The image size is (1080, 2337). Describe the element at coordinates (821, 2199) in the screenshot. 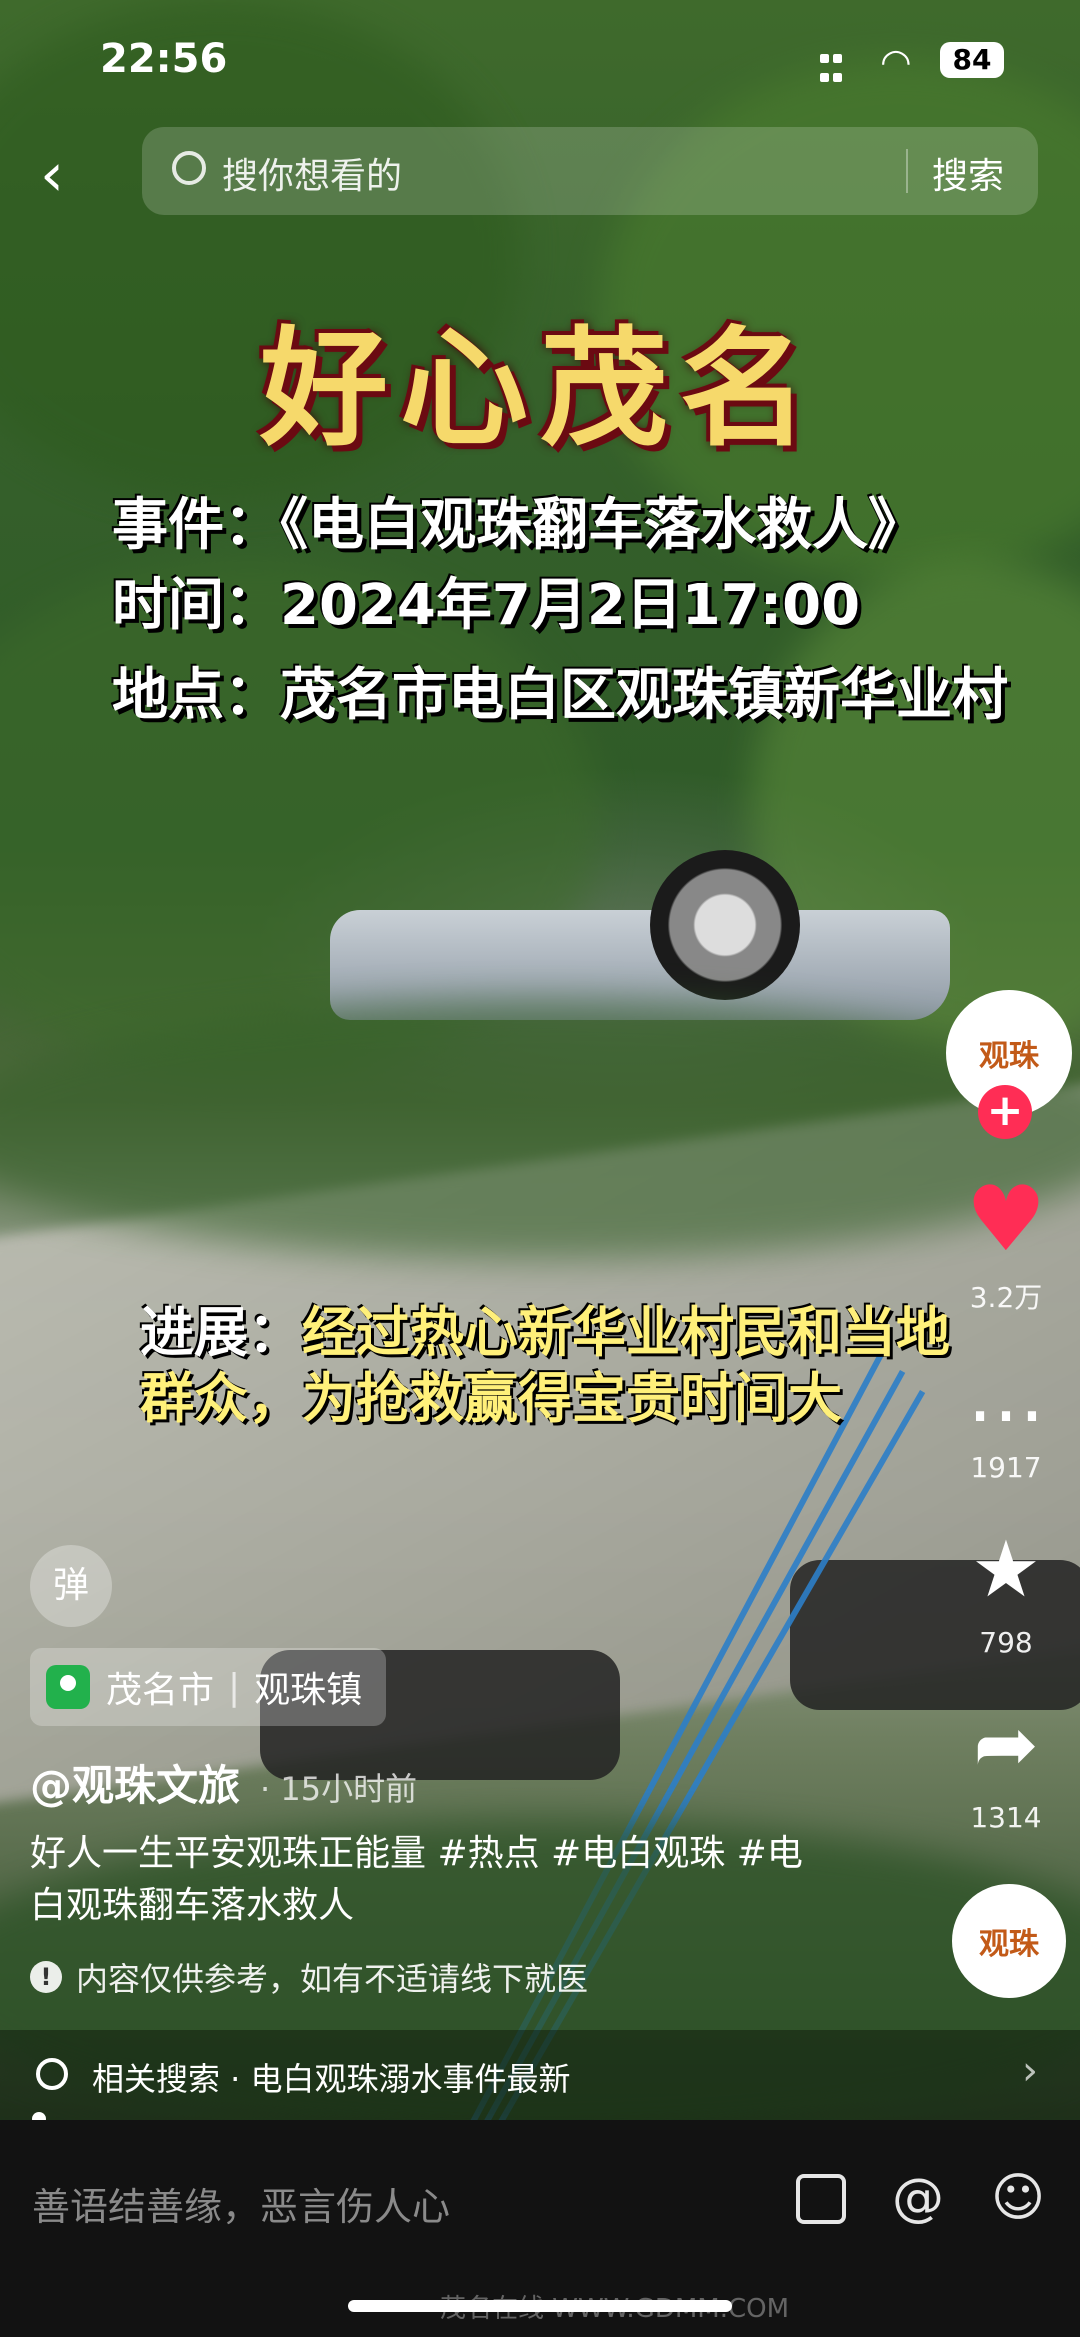

I see `image-icon` at that location.